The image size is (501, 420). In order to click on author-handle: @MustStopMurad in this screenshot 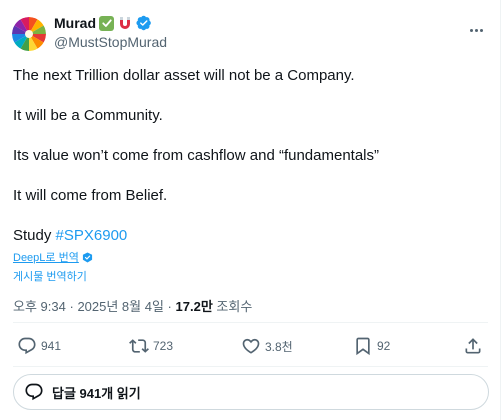, I will do `click(110, 42)`.